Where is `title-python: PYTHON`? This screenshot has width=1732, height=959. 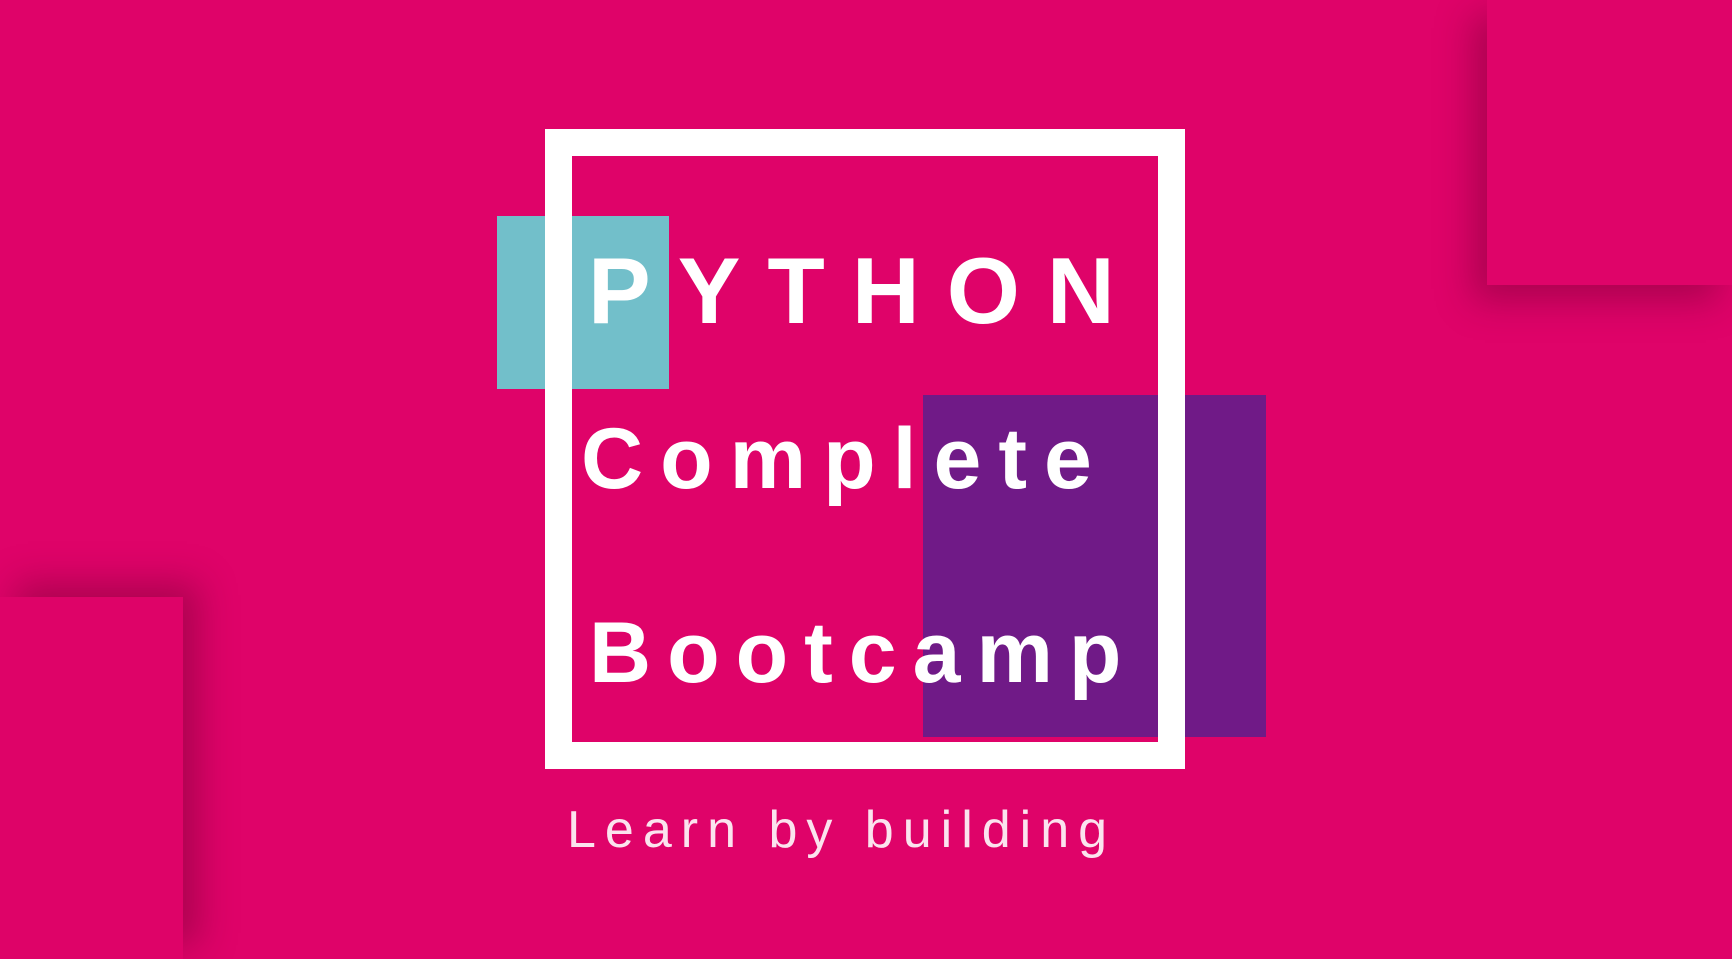 title-python: PYTHON is located at coordinates (865, 290).